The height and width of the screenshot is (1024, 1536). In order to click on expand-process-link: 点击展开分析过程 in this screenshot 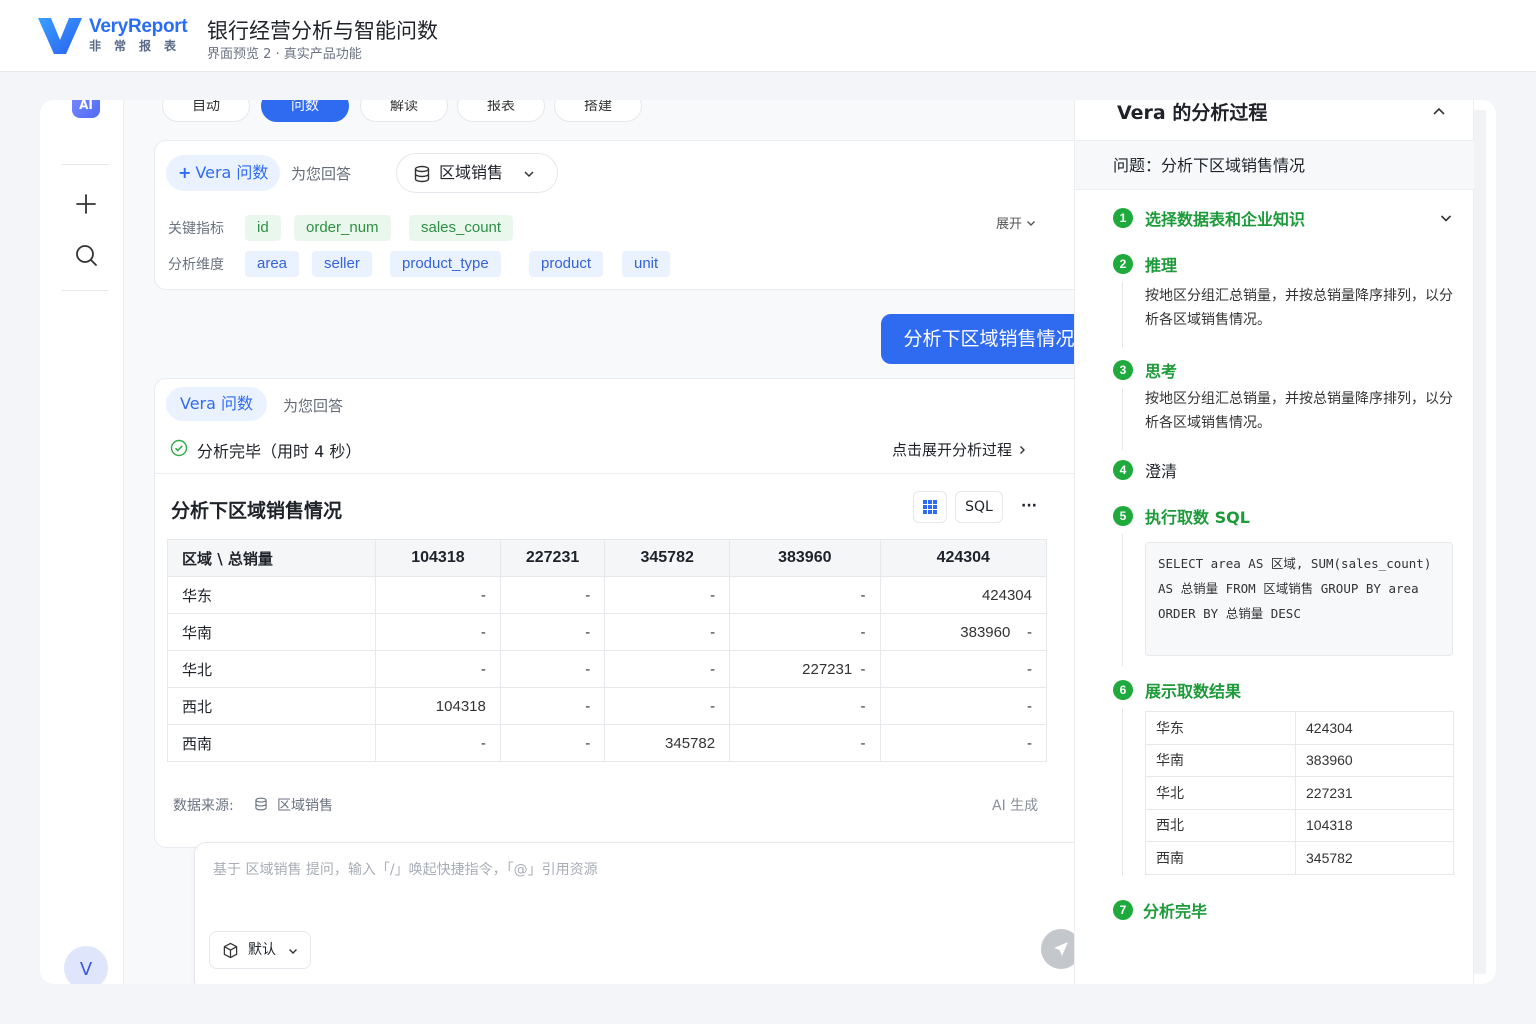, I will do `click(959, 449)`.